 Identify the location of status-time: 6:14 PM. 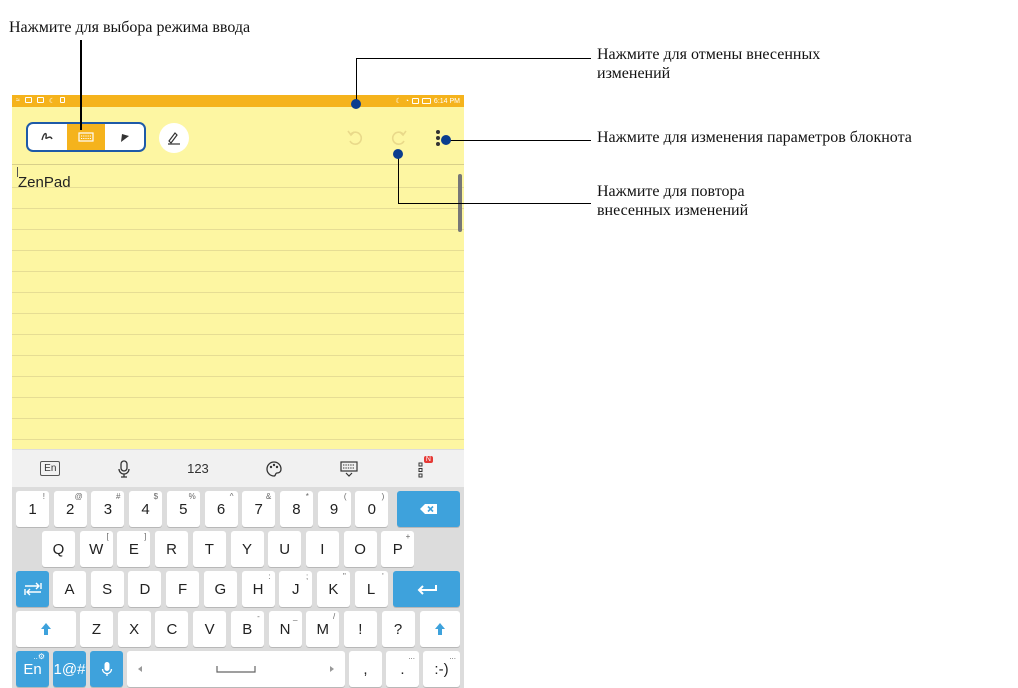
(446, 101).